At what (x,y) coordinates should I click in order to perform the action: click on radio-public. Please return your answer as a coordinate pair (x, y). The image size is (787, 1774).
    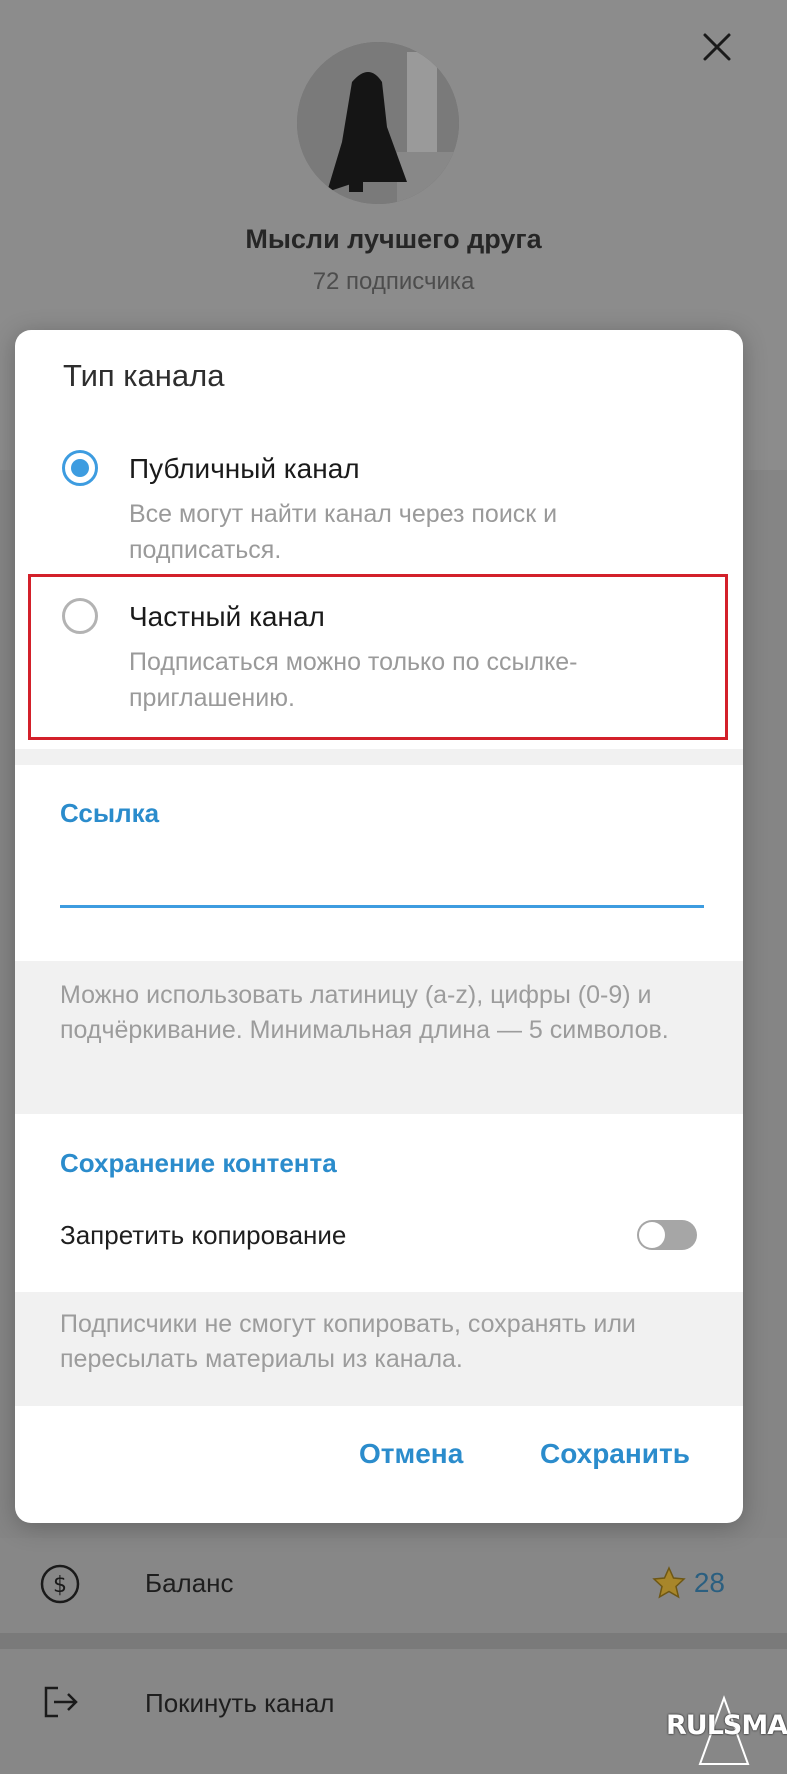
    Looking at the image, I should click on (80, 468).